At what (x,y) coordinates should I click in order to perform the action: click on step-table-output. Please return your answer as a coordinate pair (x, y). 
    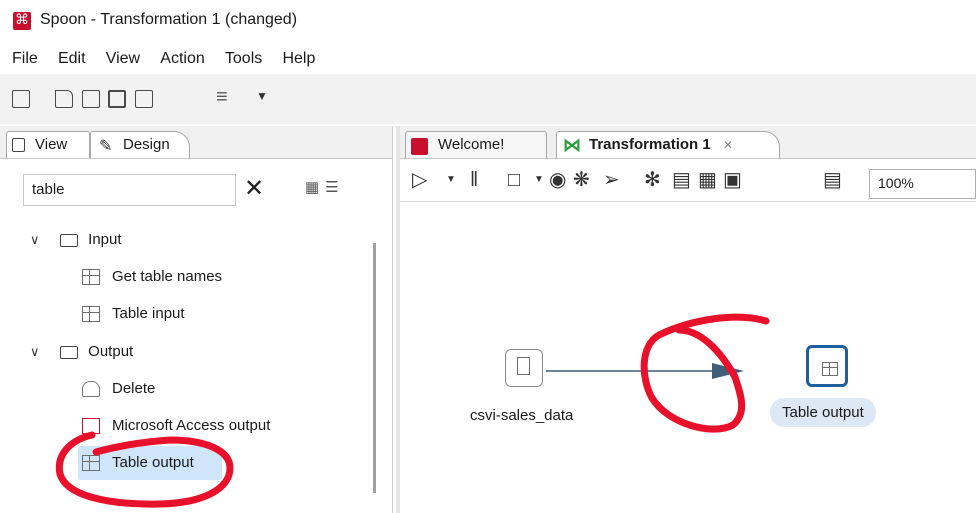
    Looking at the image, I should click on (827, 366).